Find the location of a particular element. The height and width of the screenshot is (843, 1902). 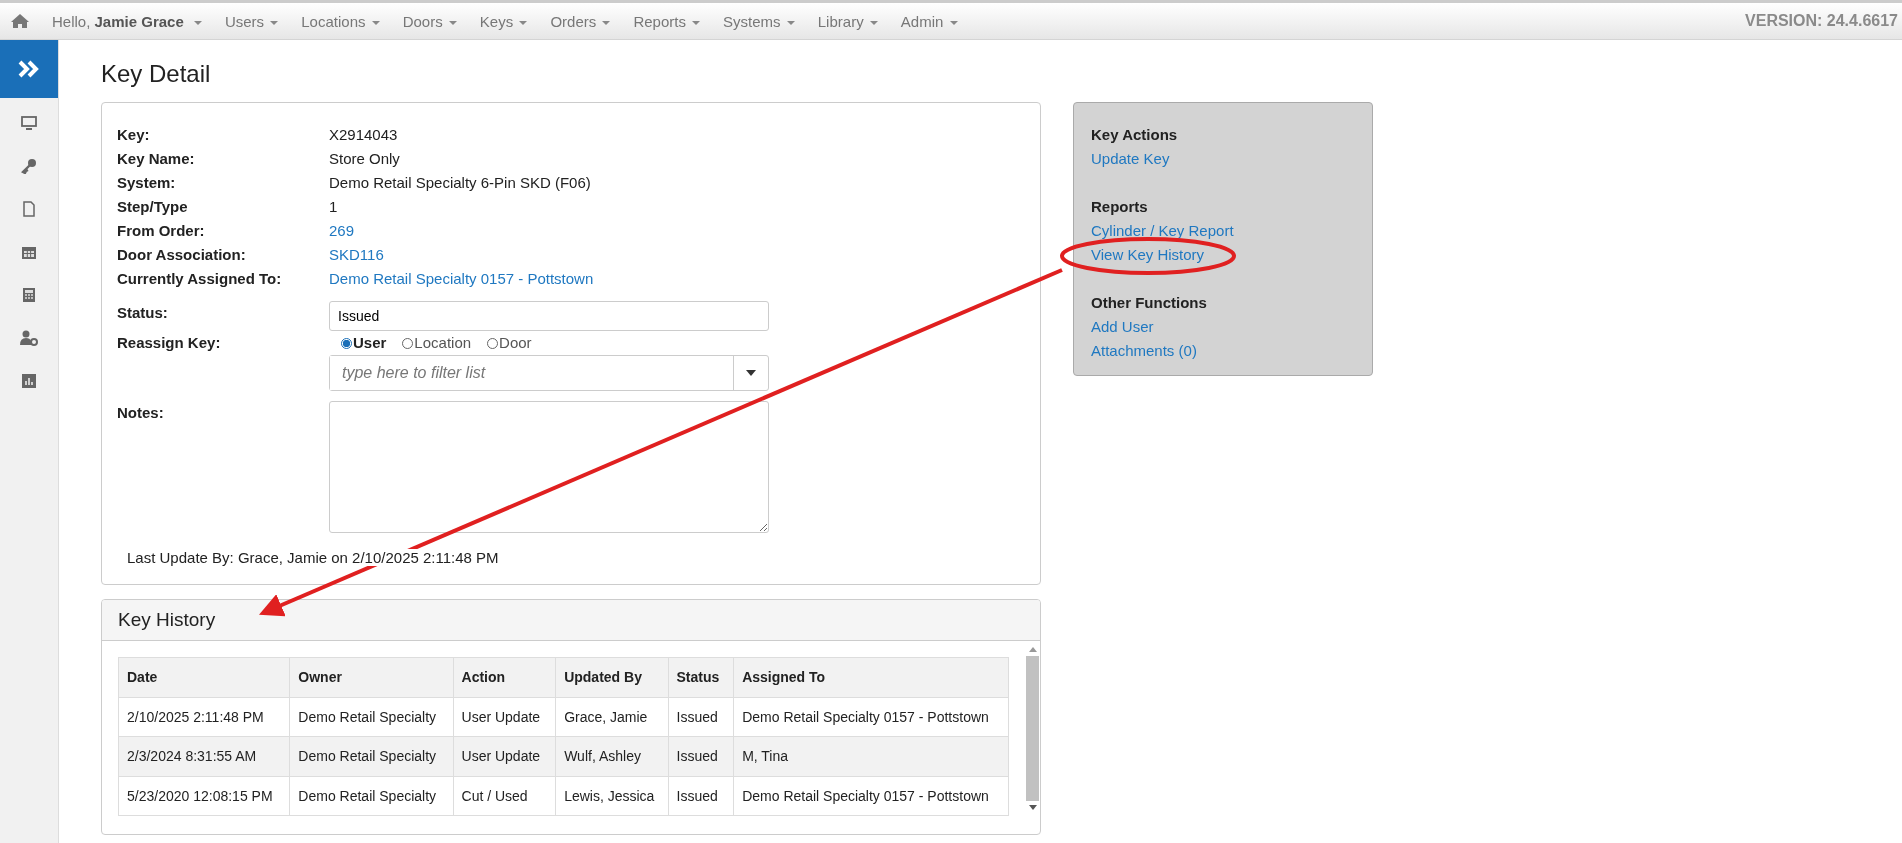

double-chevron-icon is located at coordinates (29, 69).